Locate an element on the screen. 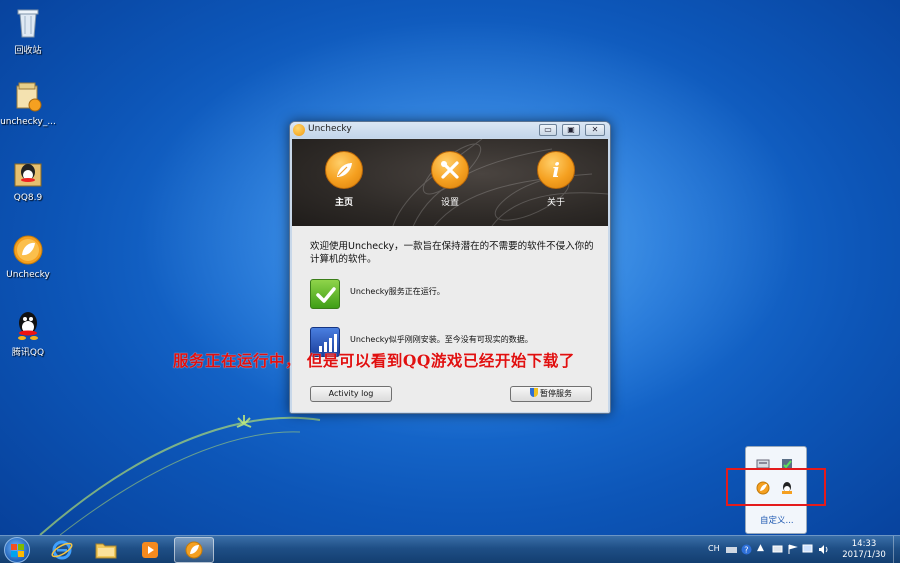  desktop-icon-label: Unchecky is located at coordinates (28, 275).